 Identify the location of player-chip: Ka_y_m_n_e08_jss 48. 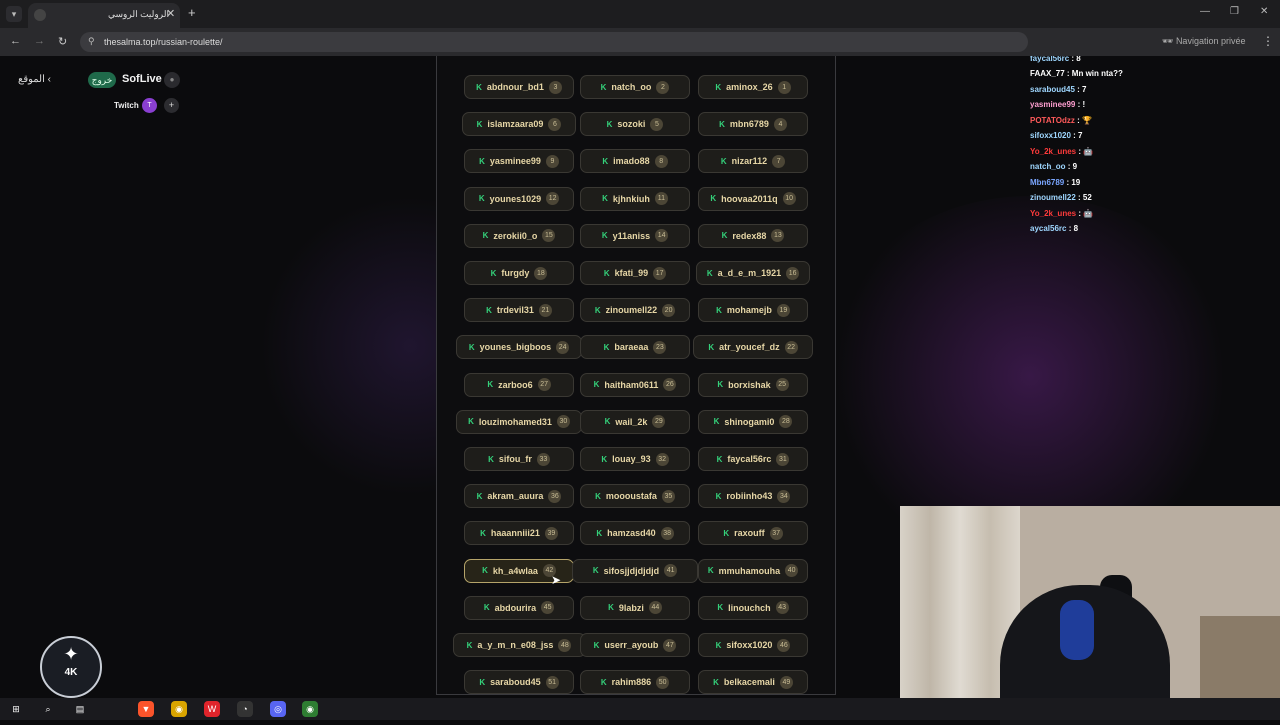
(519, 645).